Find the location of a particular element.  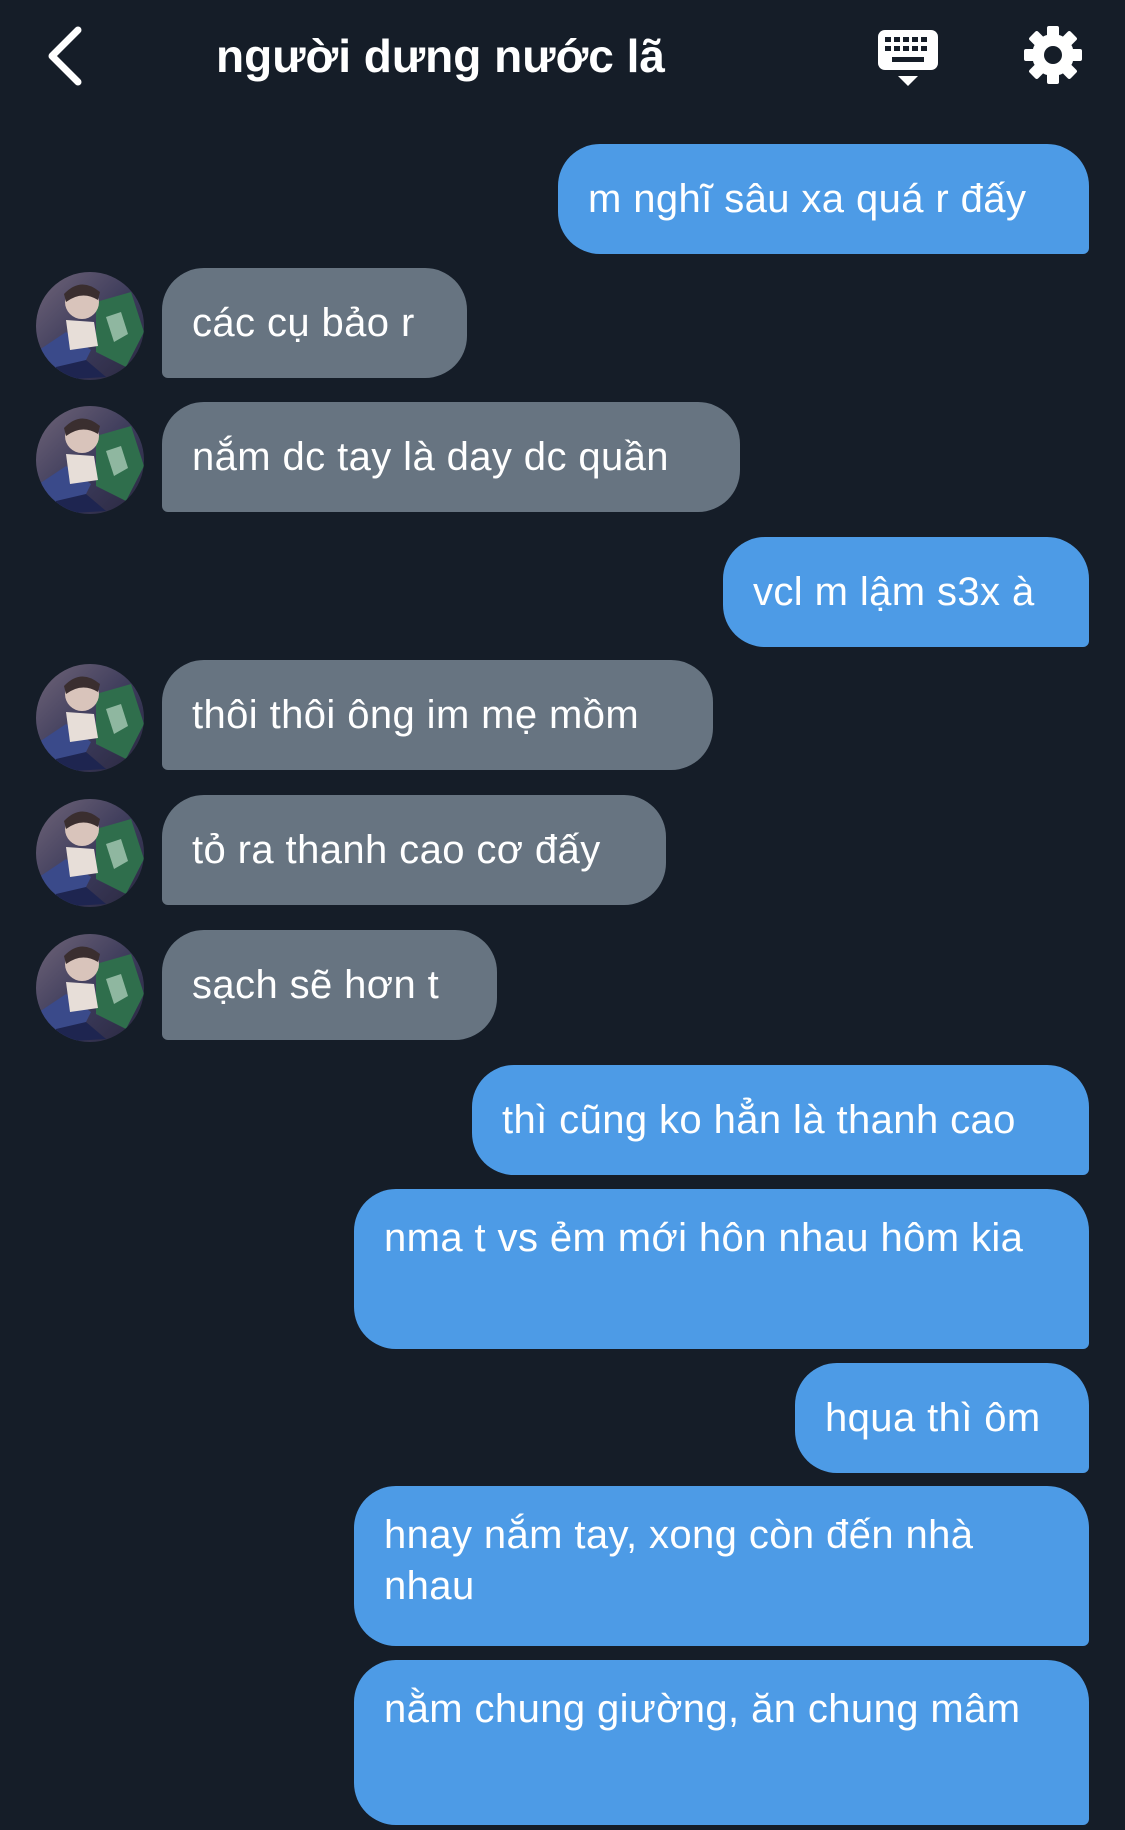

gear-icon is located at coordinates (1053, 55).